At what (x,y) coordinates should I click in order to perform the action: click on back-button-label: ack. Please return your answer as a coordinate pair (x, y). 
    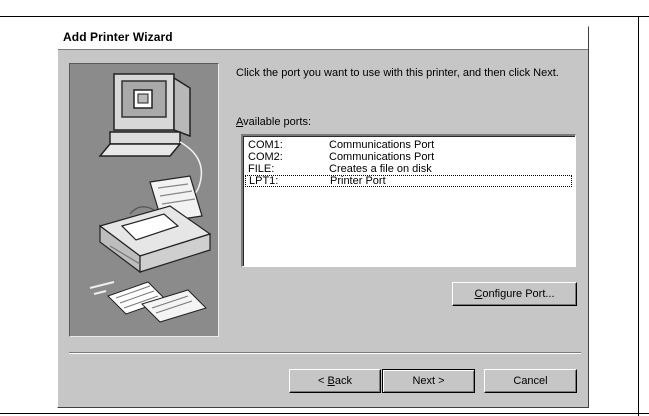
    Looking at the image, I should click on (343, 381).